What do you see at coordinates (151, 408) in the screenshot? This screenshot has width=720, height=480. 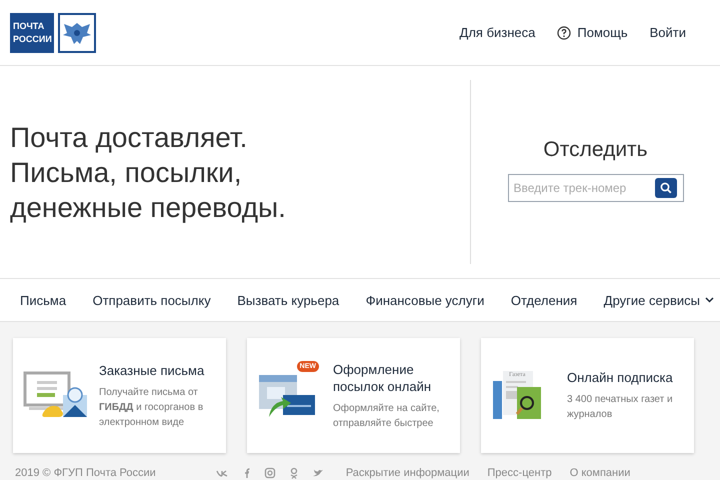 I see `card-description: Получайте письма от ГИБДД и госорганов в электронном виде` at bounding box center [151, 408].